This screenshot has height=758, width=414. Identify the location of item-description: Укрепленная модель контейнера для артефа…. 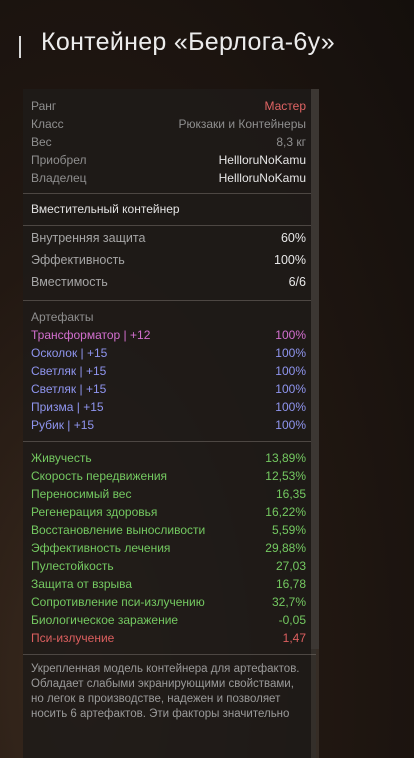
(165, 691).